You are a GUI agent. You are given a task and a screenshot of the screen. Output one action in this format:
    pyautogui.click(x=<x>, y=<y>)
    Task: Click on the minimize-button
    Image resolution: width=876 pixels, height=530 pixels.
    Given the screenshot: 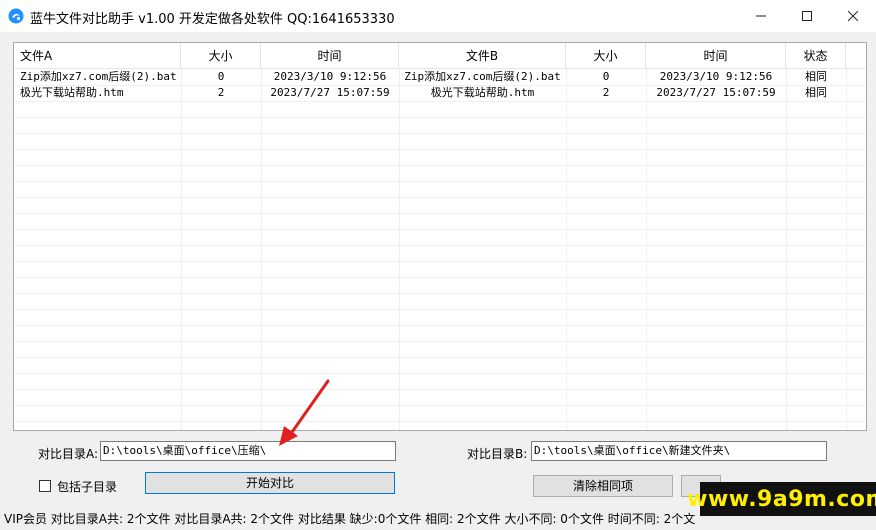 What is the action you would take?
    pyautogui.click(x=761, y=16)
    